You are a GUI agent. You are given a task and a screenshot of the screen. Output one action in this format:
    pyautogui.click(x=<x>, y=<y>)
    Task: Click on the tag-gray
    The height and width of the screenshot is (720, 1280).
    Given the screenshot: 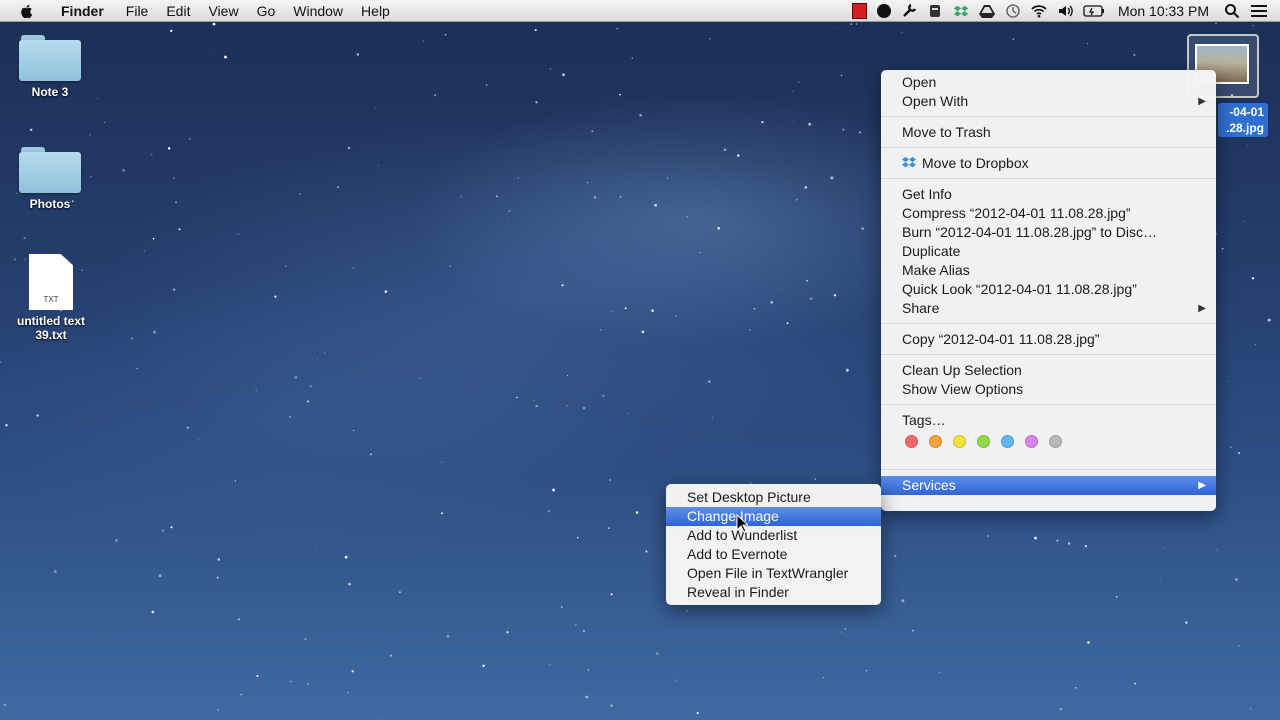 What is the action you would take?
    pyautogui.click(x=1055, y=441)
    